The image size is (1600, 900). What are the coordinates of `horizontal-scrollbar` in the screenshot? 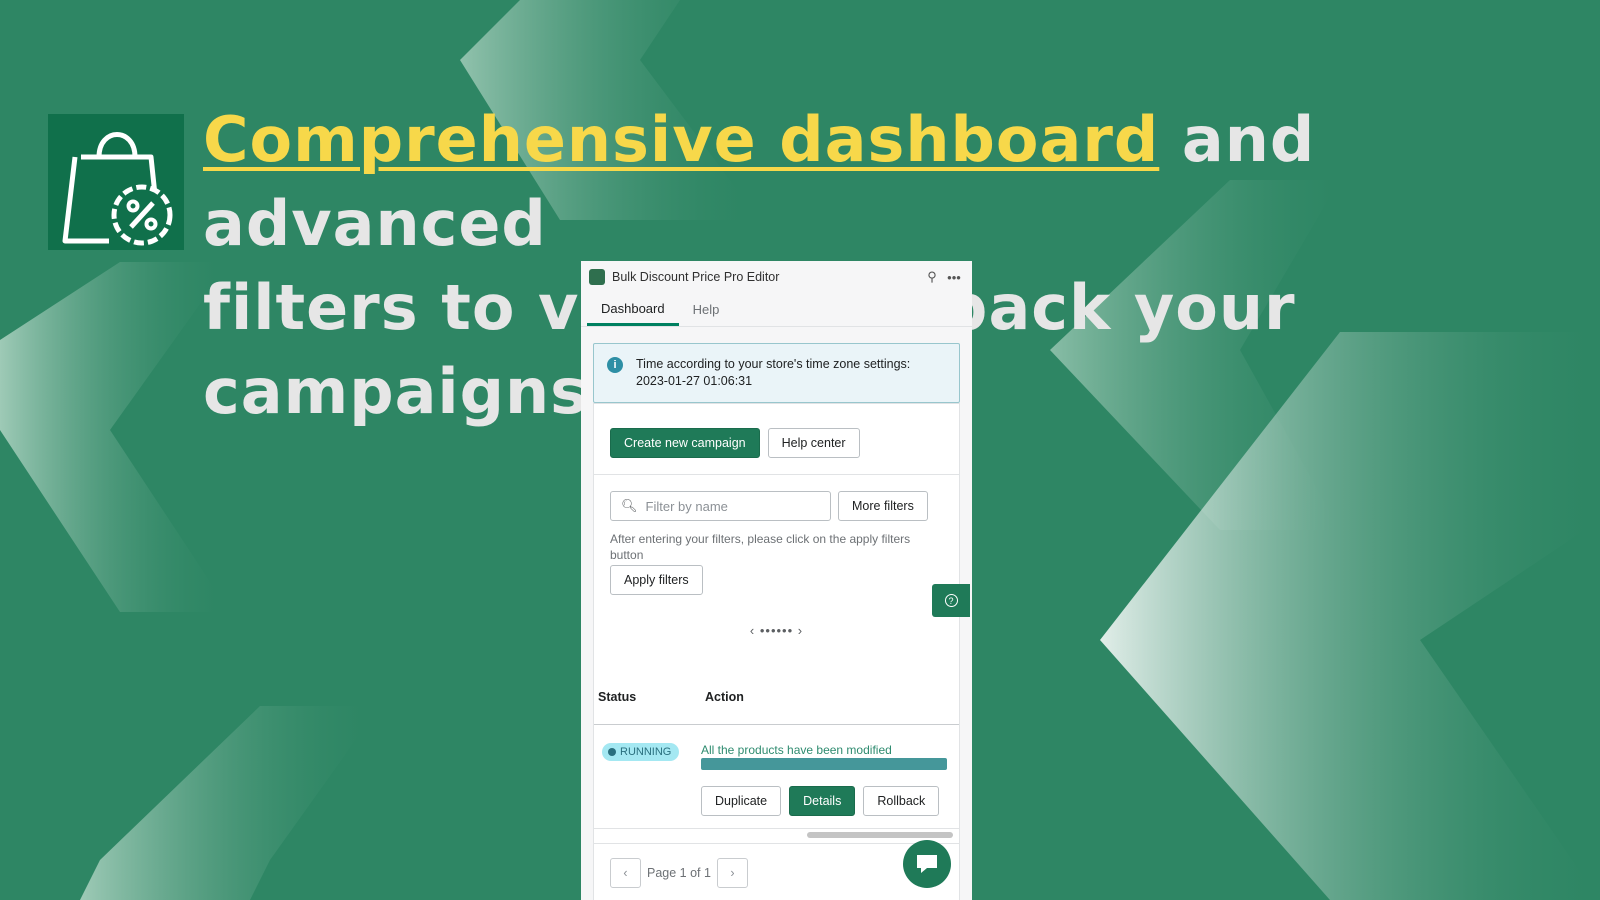 It's located at (776, 836).